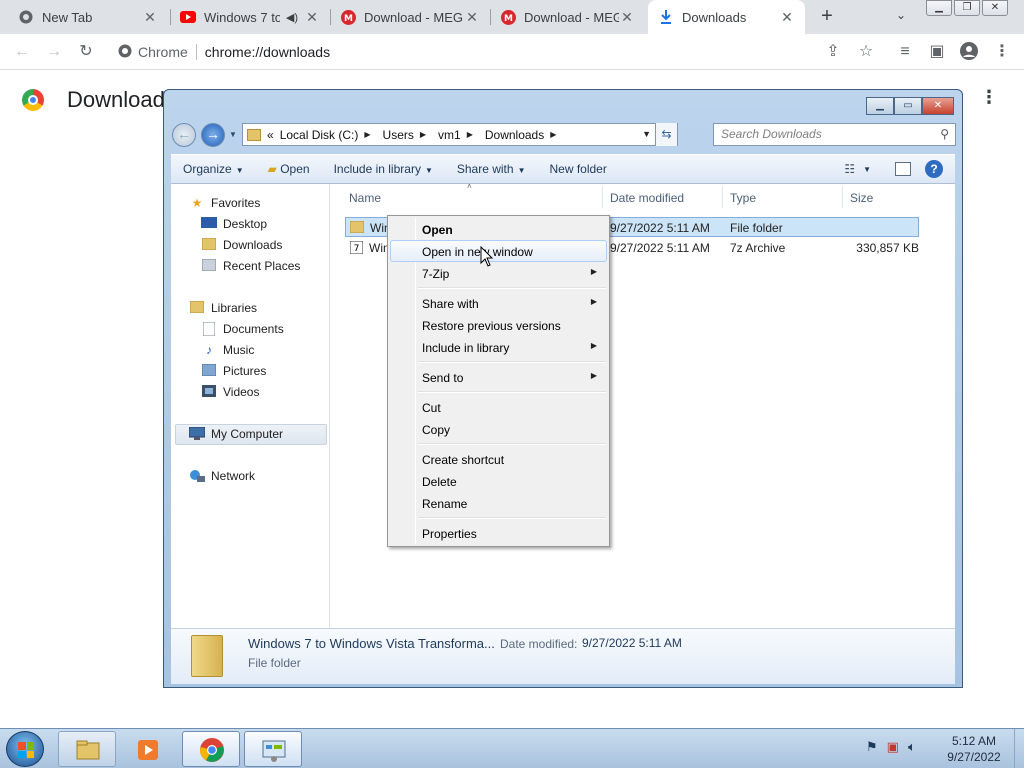 This screenshot has width=1024, height=768. I want to click on forward-button: →, so click(213, 135).